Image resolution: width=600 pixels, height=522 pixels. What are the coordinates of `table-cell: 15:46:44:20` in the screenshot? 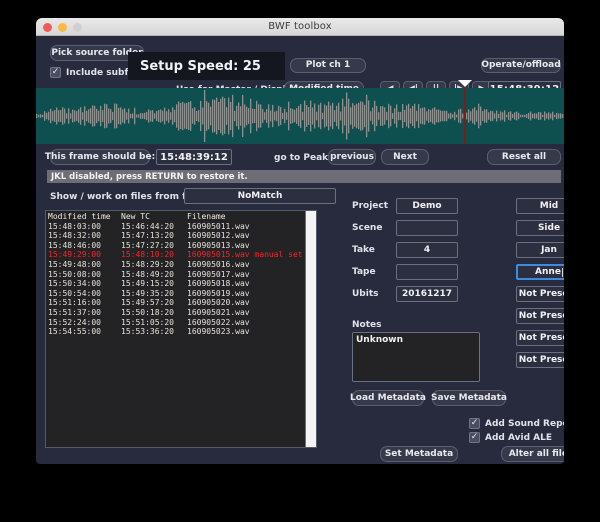 It's located at (147, 226).